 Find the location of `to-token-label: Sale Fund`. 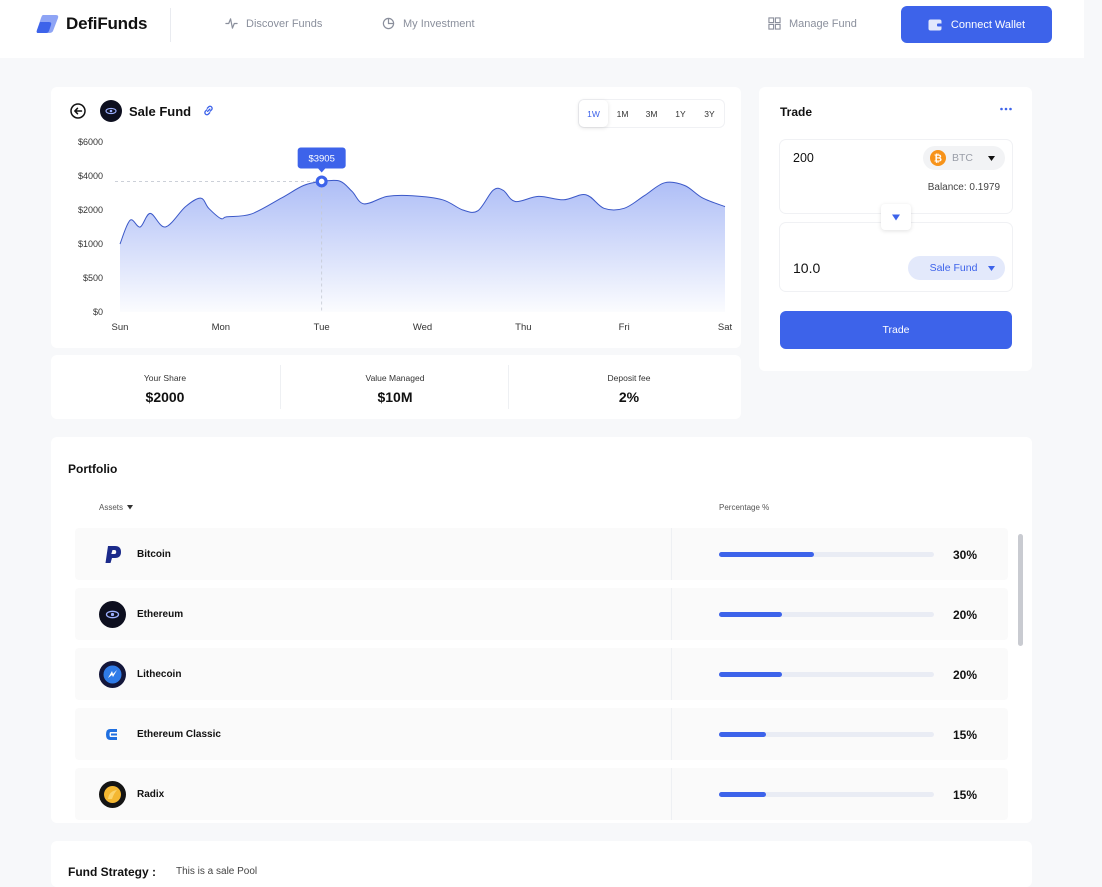

to-token-label: Sale Fund is located at coordinates (953, 268).